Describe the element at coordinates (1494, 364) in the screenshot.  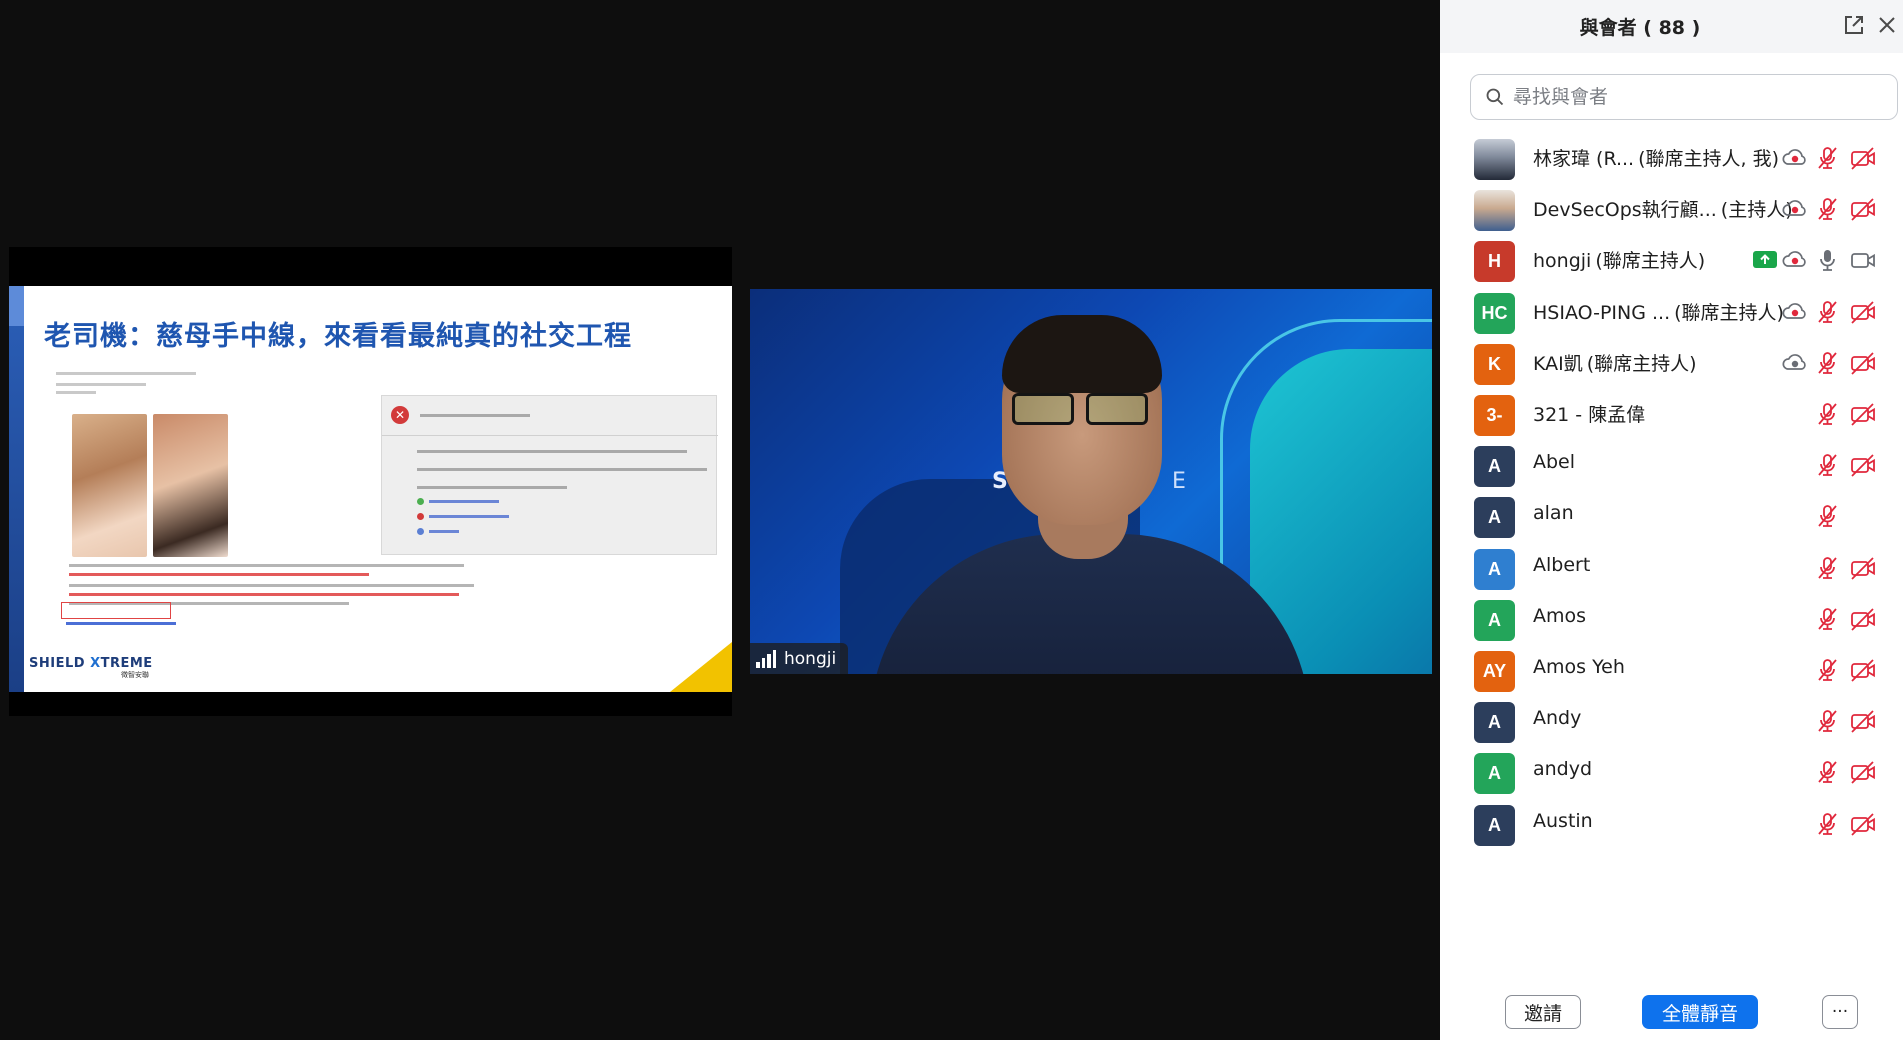
I see `participant-avatar: K` at that location.